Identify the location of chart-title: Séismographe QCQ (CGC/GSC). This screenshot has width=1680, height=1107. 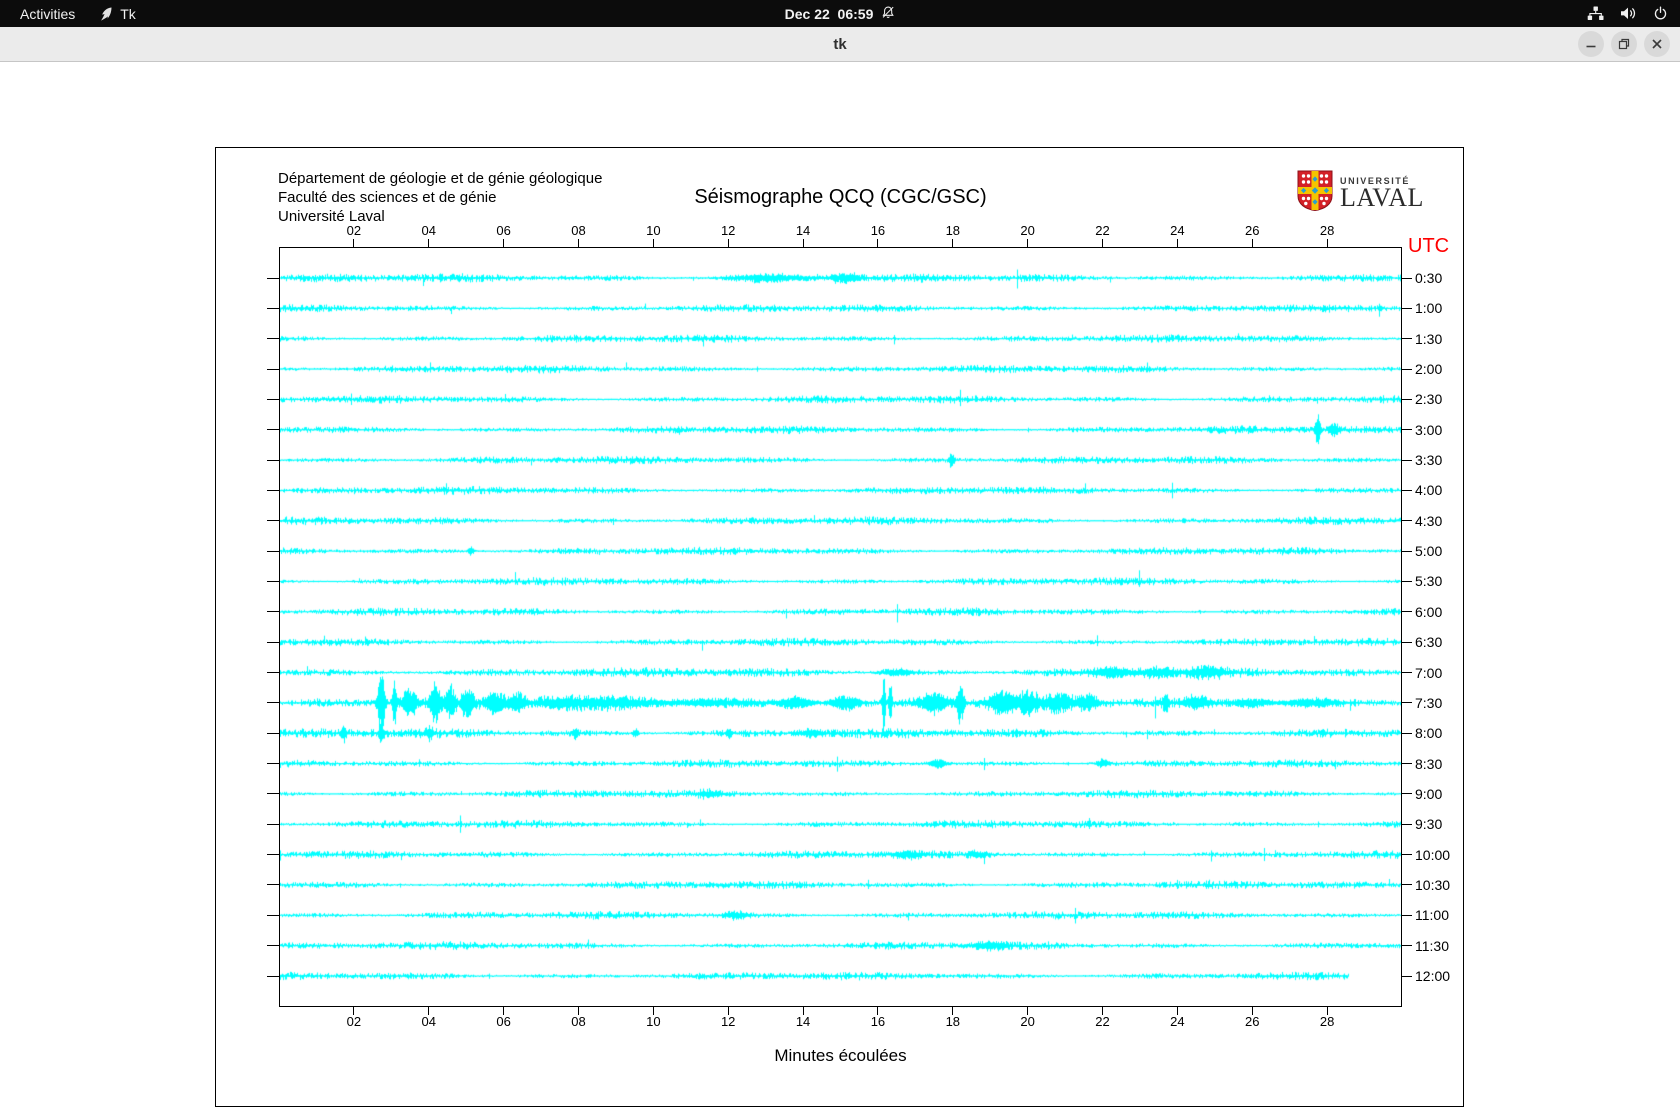
(840, 197).